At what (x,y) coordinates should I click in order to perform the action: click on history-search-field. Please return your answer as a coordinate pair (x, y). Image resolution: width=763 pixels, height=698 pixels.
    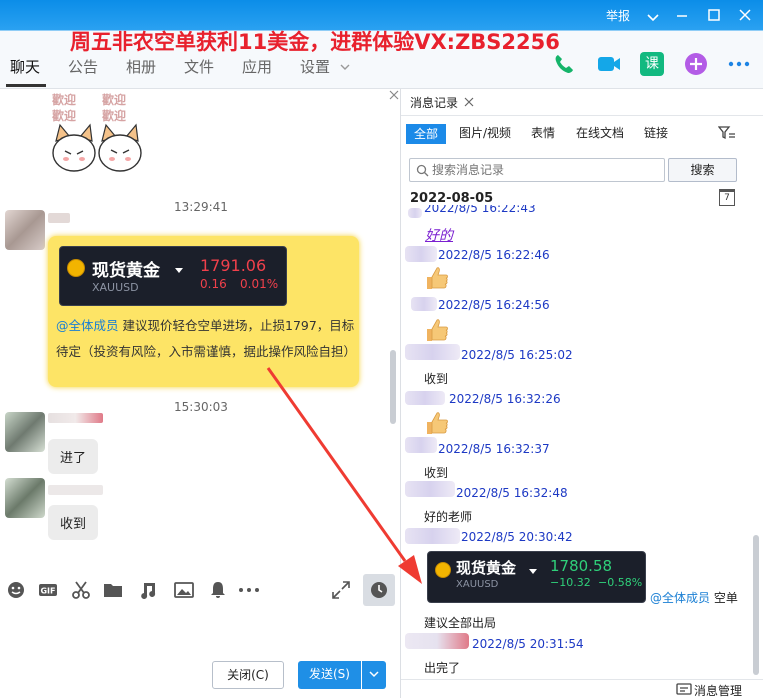
    Looking at the image, I should click on (537, 170).